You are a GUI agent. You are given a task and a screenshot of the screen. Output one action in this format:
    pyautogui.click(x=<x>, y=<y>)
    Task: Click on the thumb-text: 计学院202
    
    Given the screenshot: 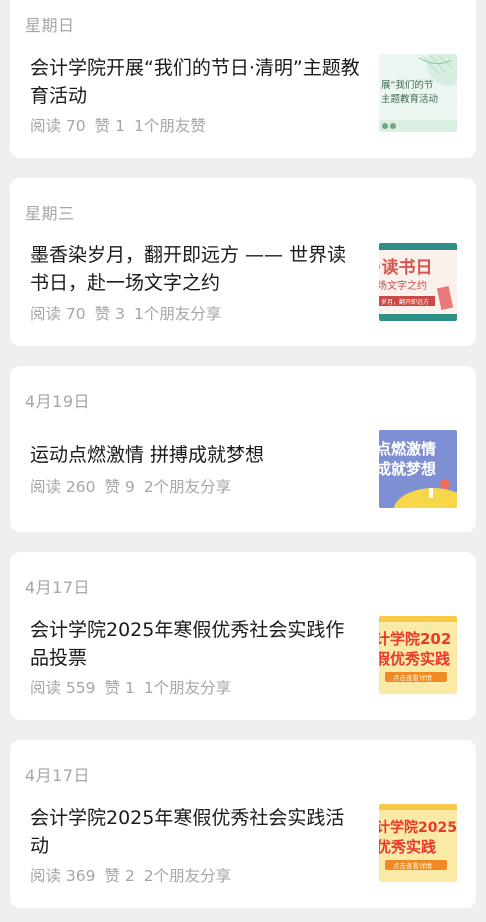 What is the action you would take?
    pyautogui.click(x=415, y=639)
    